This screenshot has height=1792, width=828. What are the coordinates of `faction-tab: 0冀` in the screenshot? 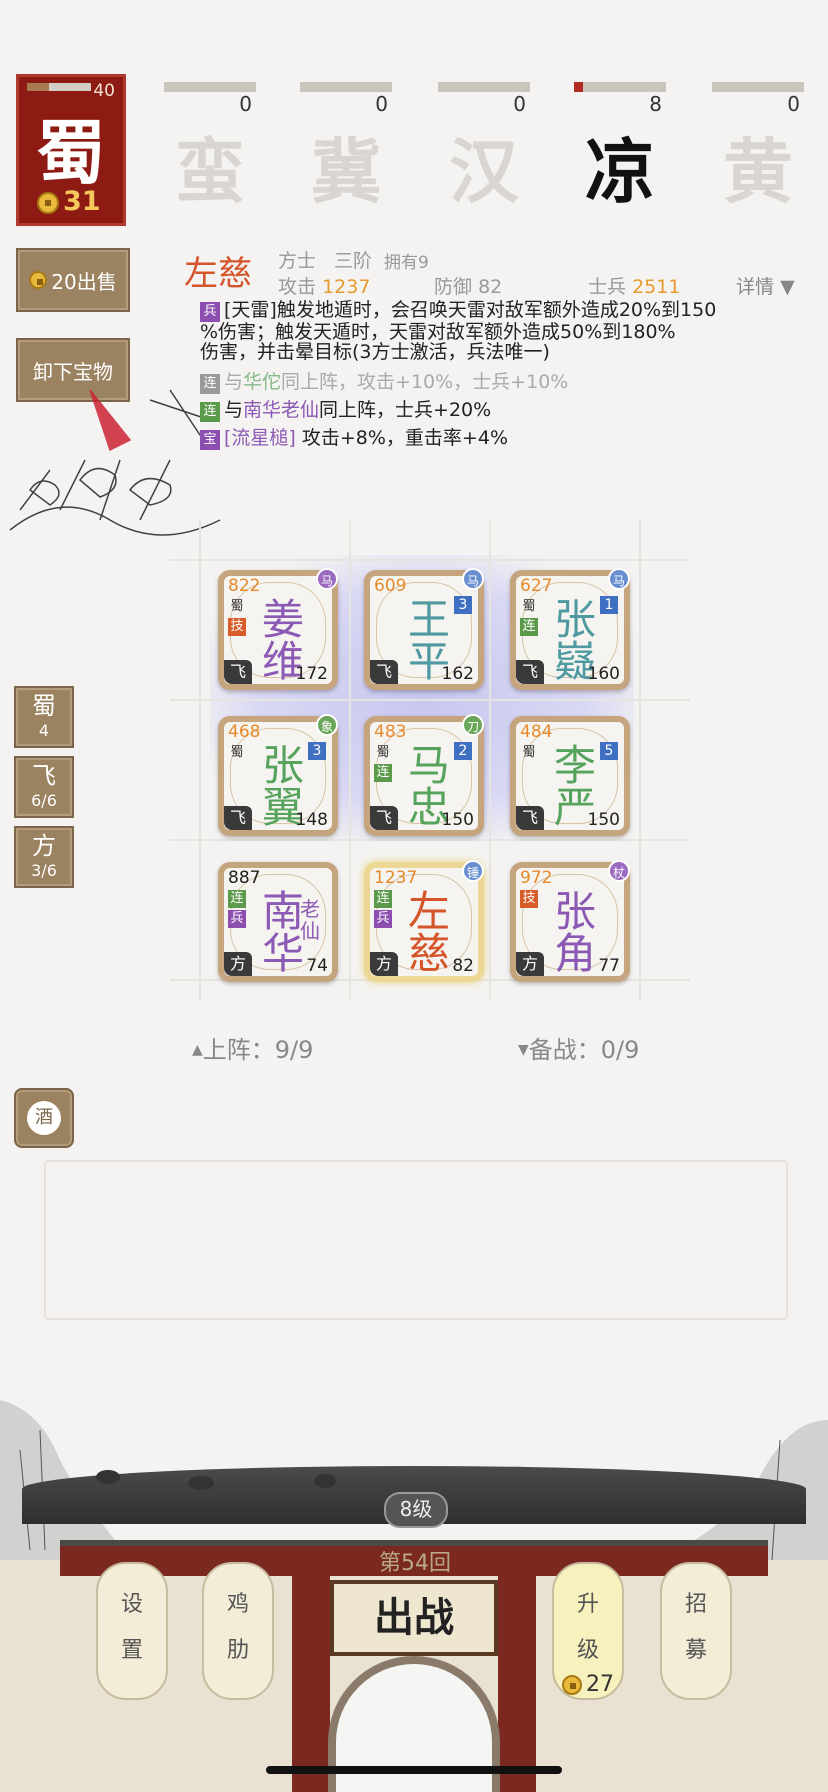 It's located at (346, 143).